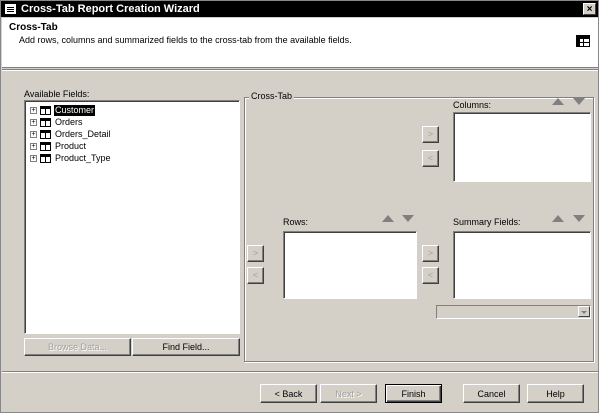 This screenshot has height=413, width=599. What do you see at coordinates (71, 146) in the screenshot?
I see `tree-item-label: Product` at bounding box center [71, 146].